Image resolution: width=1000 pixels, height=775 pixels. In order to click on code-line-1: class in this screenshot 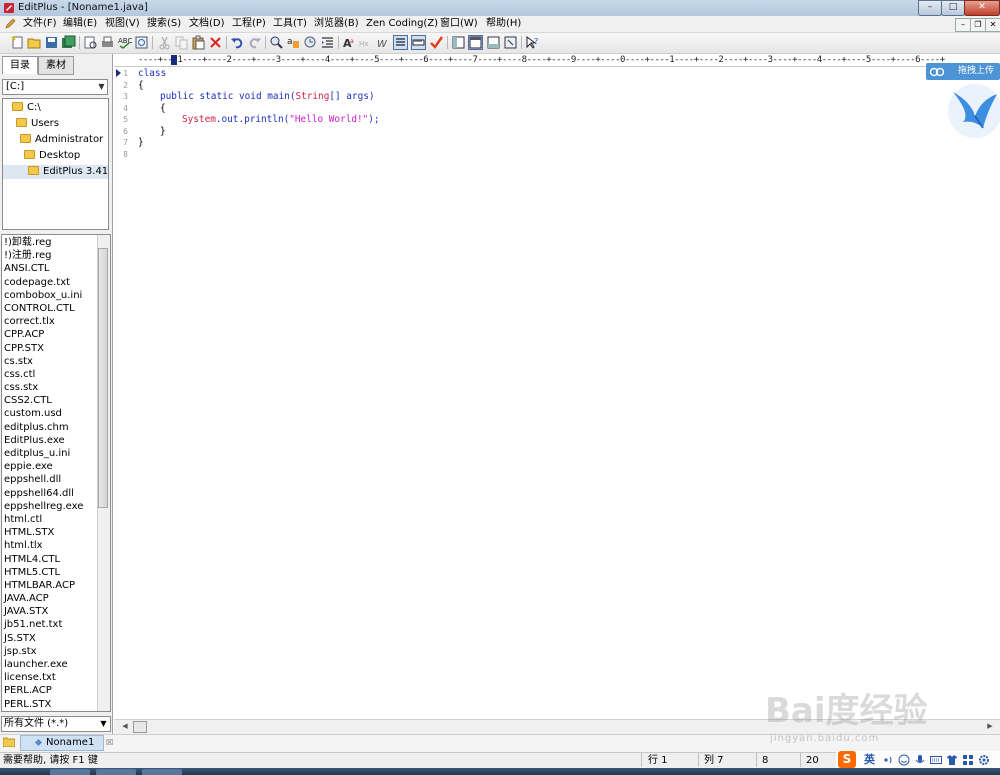, I will do `click(152, 74)`.